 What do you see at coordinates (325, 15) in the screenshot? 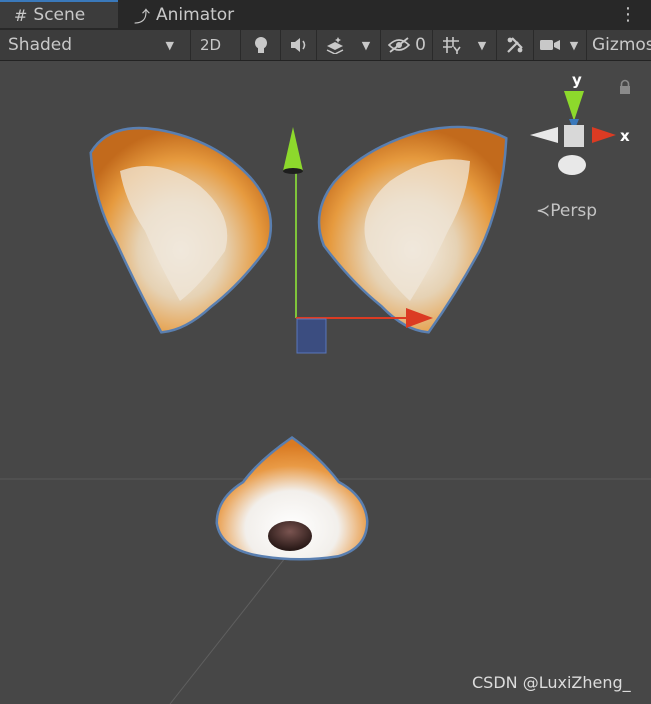
I see `tab-bar: # Scene ⤴ Animator ⋮` at bounding box center [325, 15].